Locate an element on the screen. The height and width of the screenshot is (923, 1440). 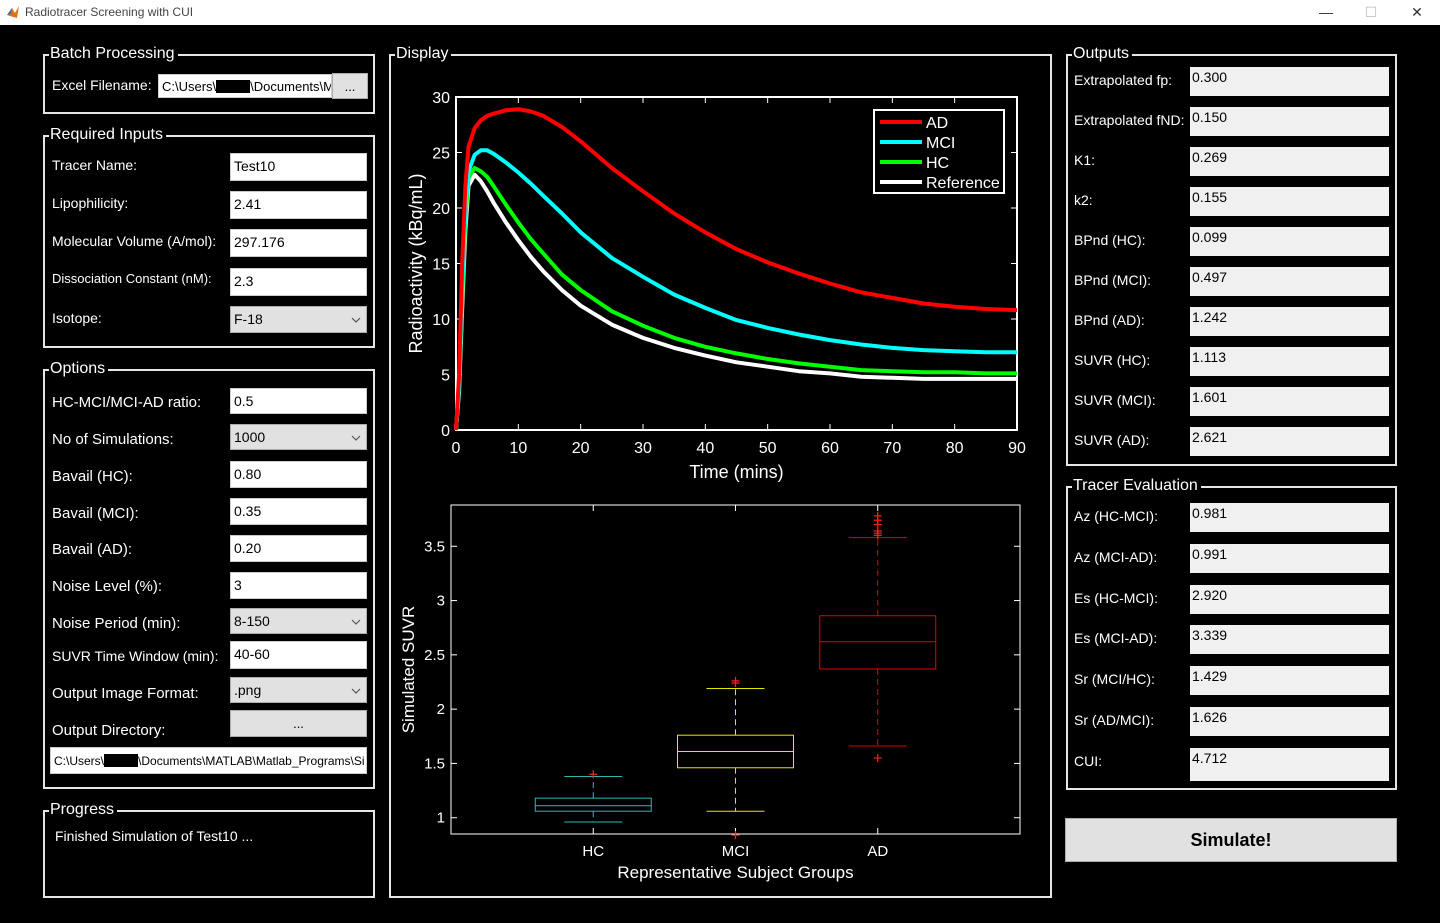
x-tick-label: 20 is located at coordinates (581, 448).